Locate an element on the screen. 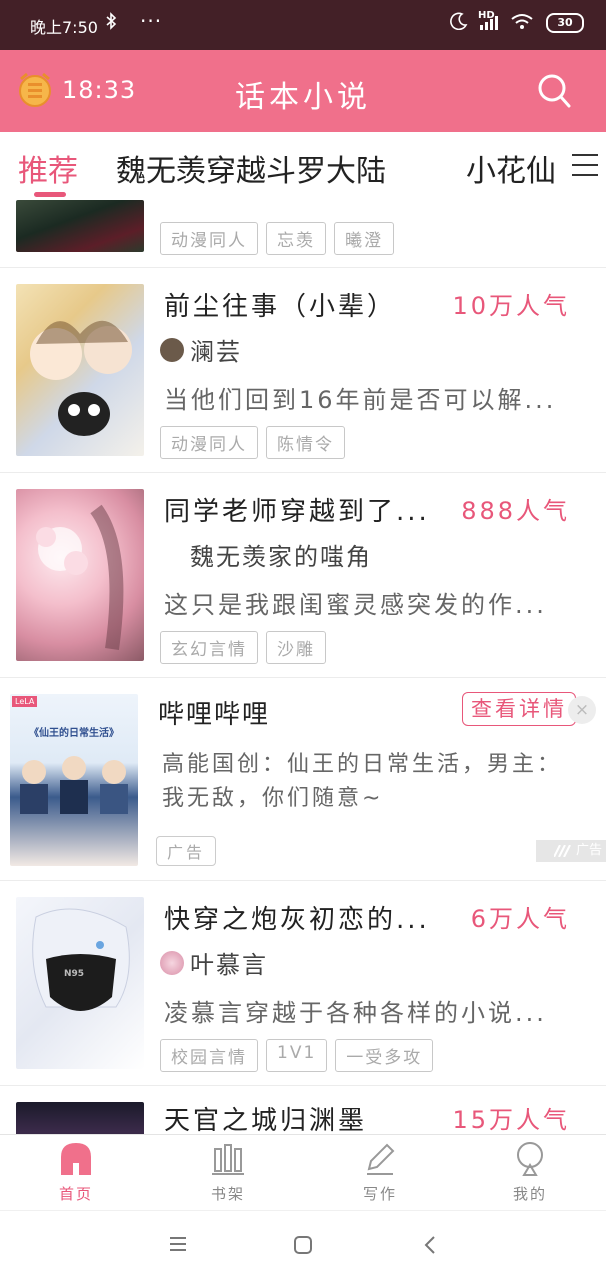  tag: 曦澄 is located at coordinates (364, 238).